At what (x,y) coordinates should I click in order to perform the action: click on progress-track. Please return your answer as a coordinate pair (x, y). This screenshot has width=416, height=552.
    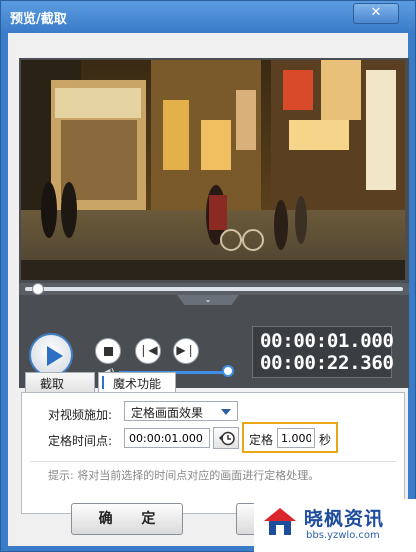
    Looking at the image, I should click on (214, 289).